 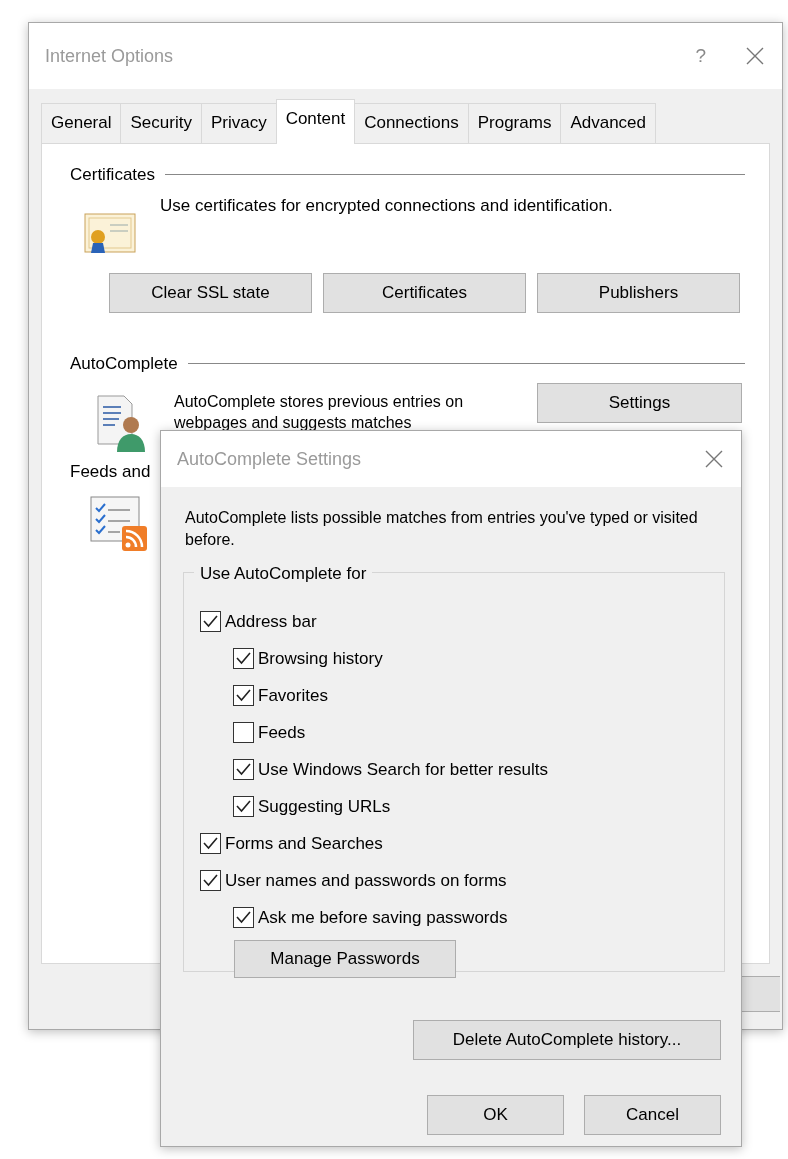 What do you see at coordinates (424, 293) in the screenshot?
I see `dialog-button: Certificates` at bounding box center [424, 293].